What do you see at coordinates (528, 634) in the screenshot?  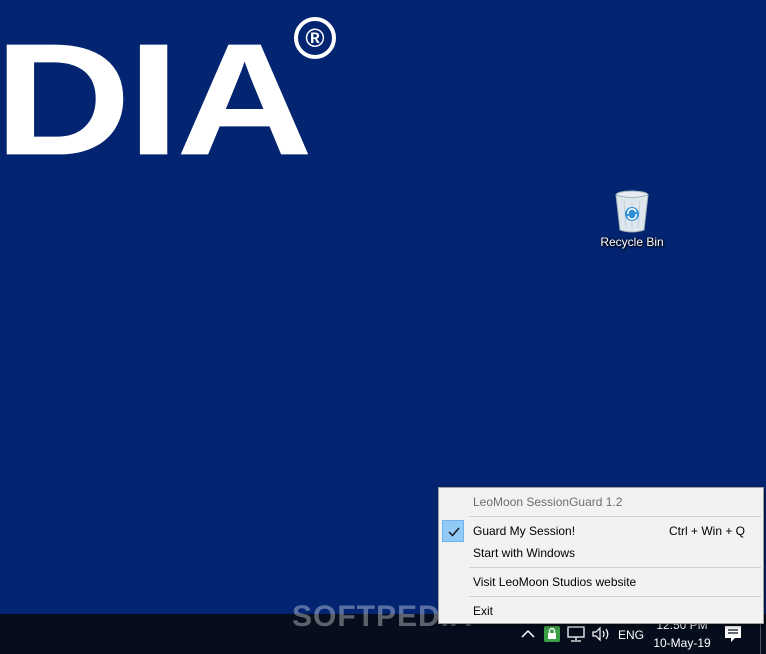 I see `chevron-up-icon` at bounding box center [528, 634].